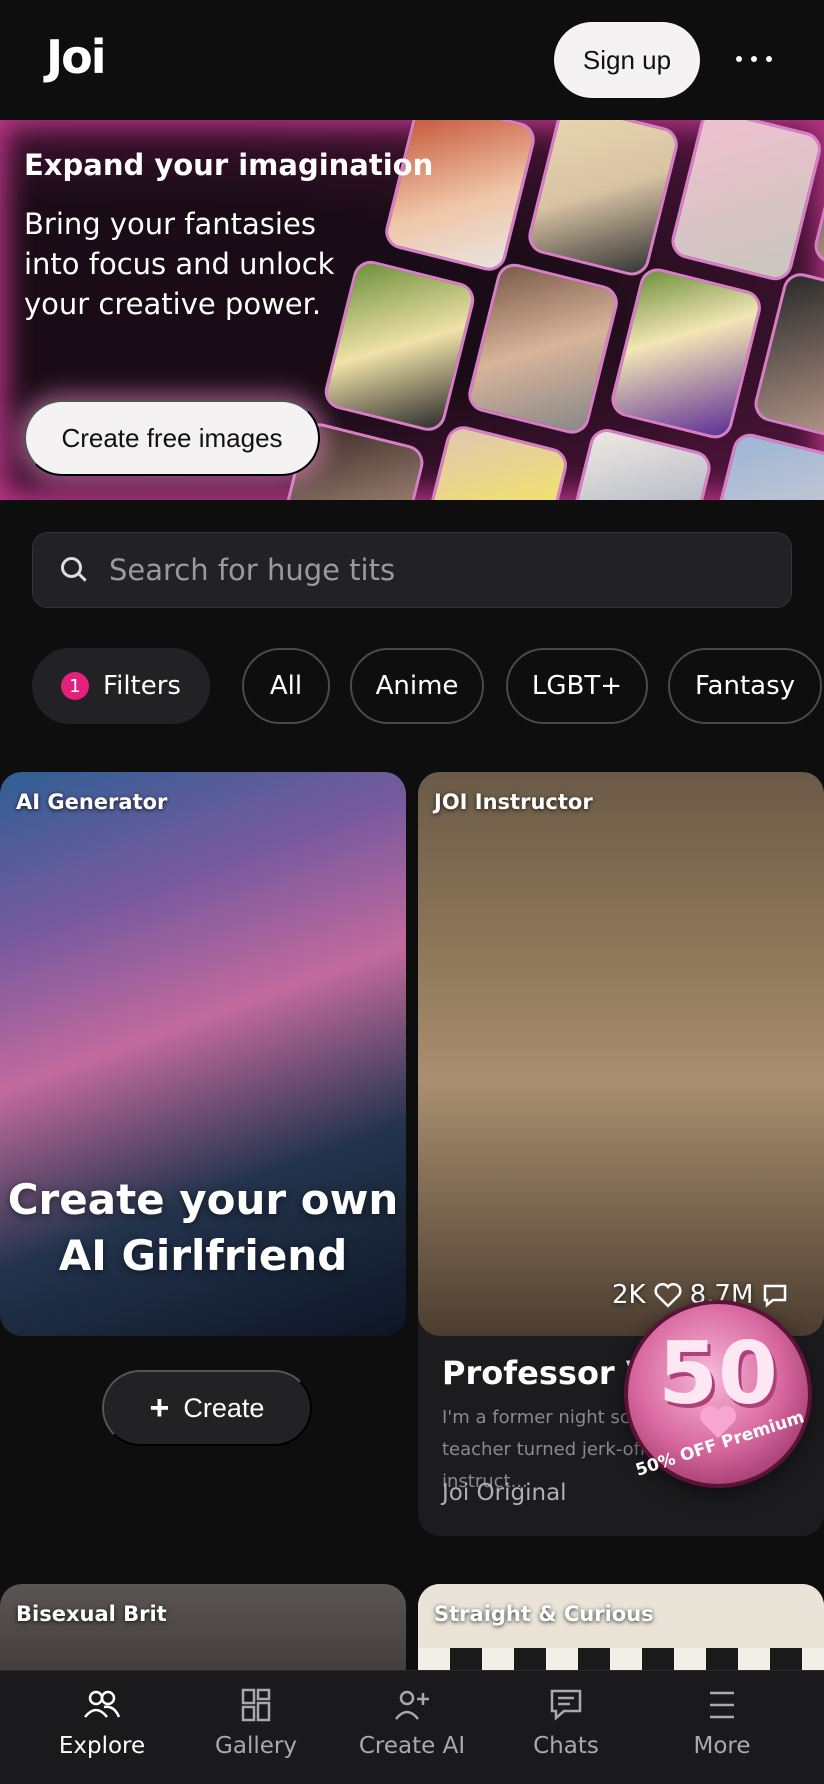 The width and height of the screenshot is (824, 1784). What do you see at coordinates (722, 1727) in the screenshot?
I see `nav-more: More` at bounding box center [722, 1727].